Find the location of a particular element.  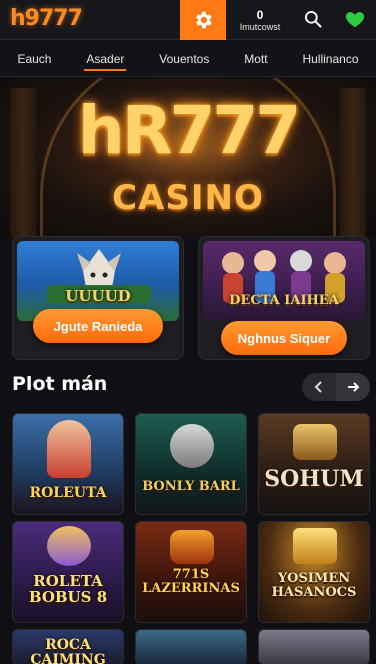

game-title: SOHUM is located at coordinates (314, 479).